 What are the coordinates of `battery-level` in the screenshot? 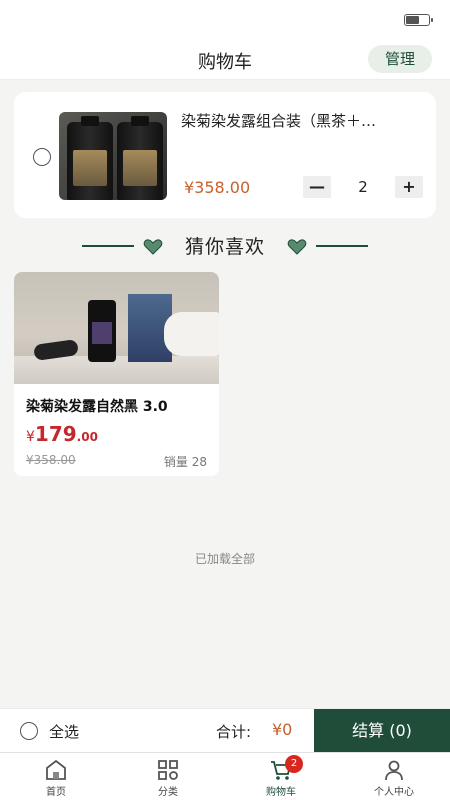 It's located at (412, 20).